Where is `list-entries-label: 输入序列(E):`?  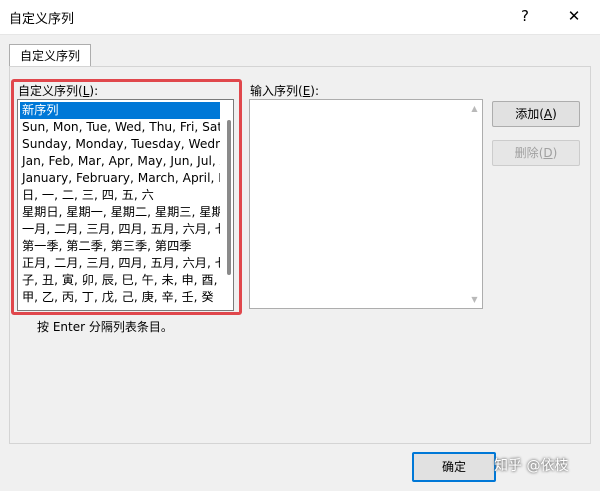
list-entries-label: 输入序列(E): is located at coordinates (285, 91).